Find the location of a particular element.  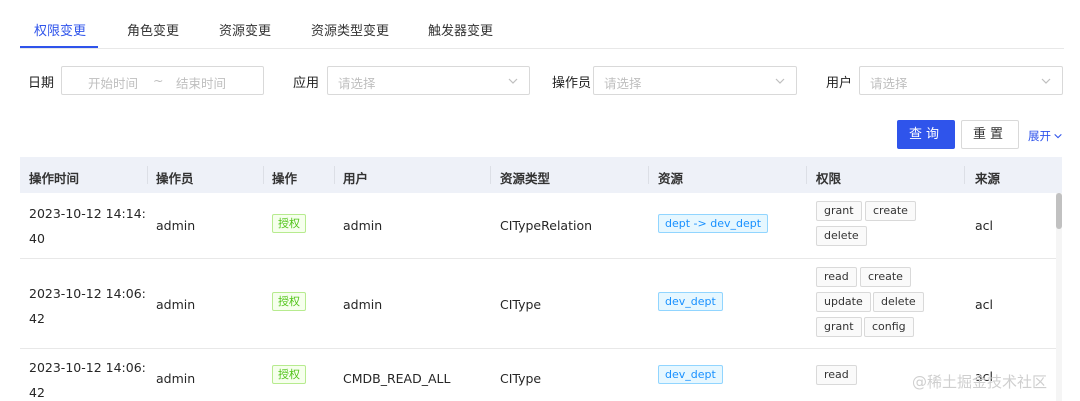

user-label: 用户 is located at coordinates (839, 83).